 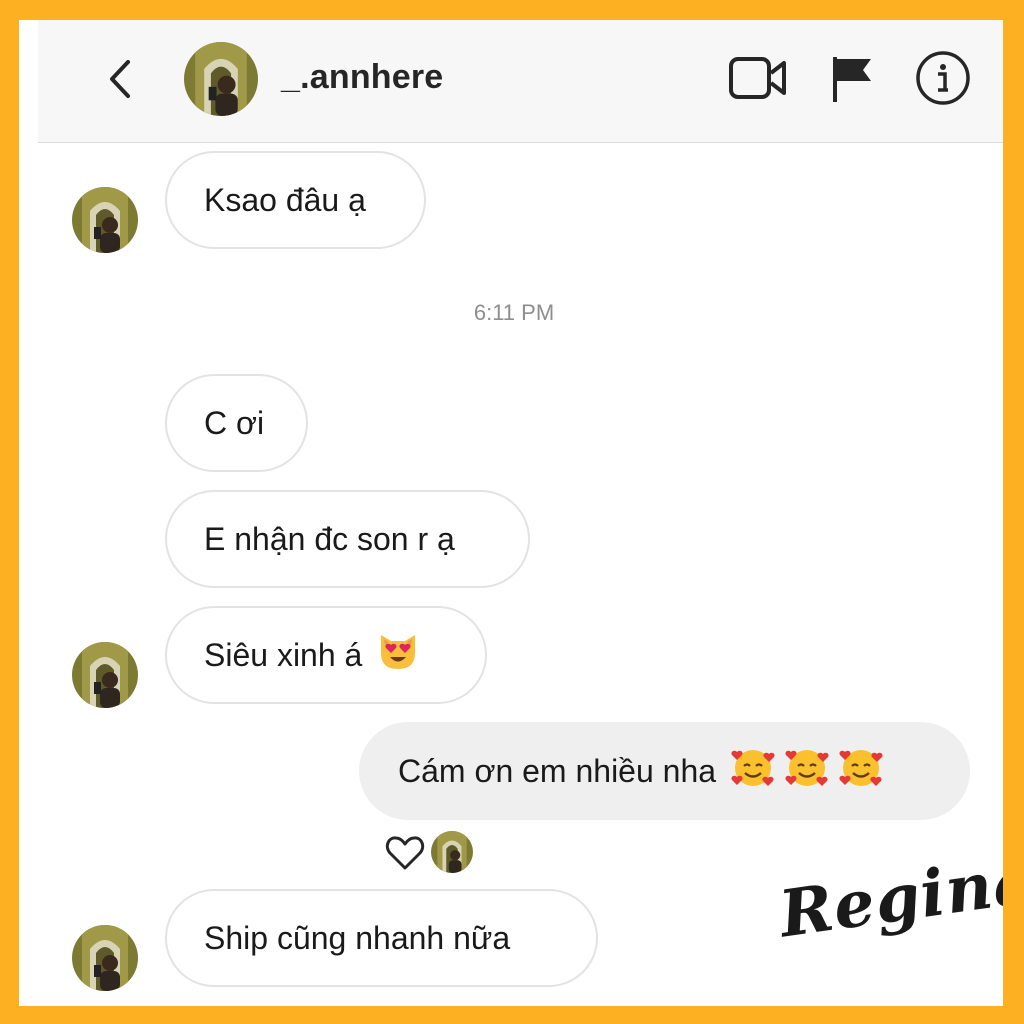 I want to click on message-text: C ơi, so click(x=234, y=422).